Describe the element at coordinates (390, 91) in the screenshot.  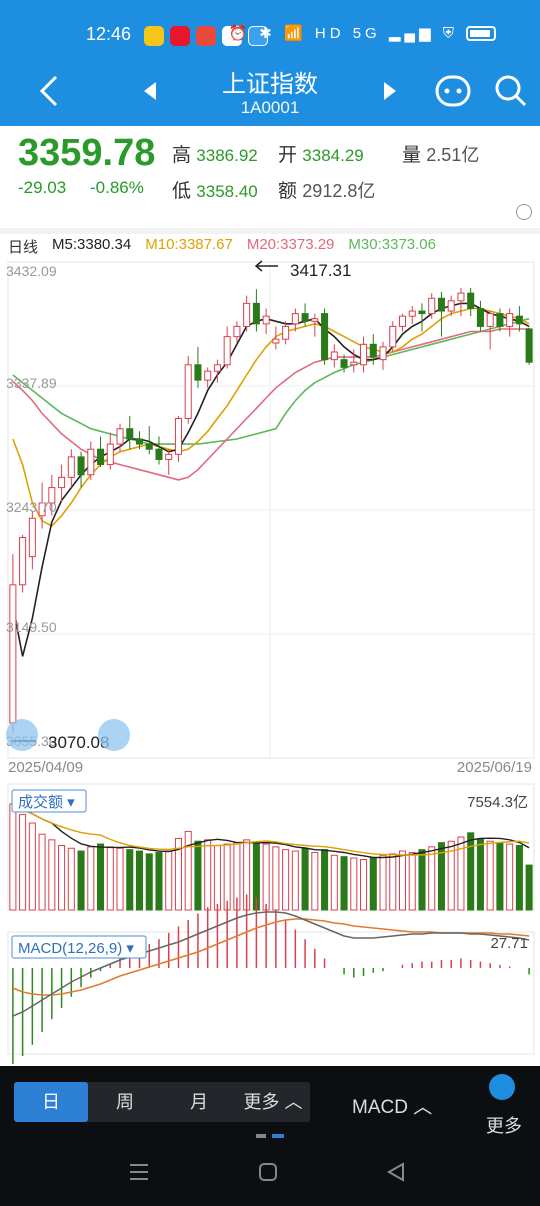
I see `next-stock-icon` at that location.